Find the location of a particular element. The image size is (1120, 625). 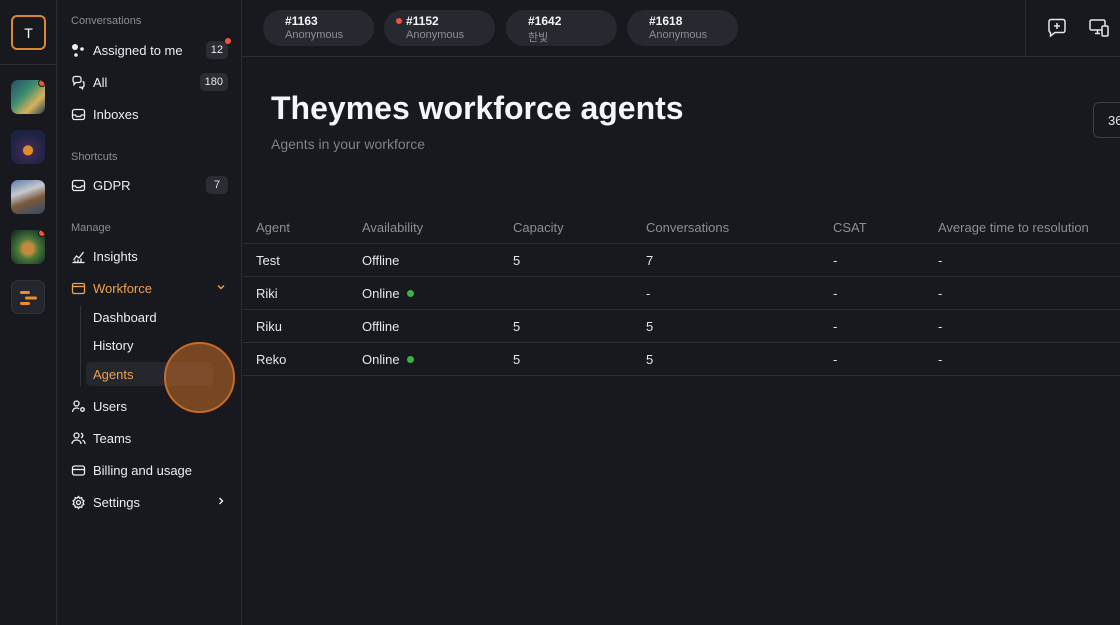

count-badge: 12 is located at coordinates (218, 48).